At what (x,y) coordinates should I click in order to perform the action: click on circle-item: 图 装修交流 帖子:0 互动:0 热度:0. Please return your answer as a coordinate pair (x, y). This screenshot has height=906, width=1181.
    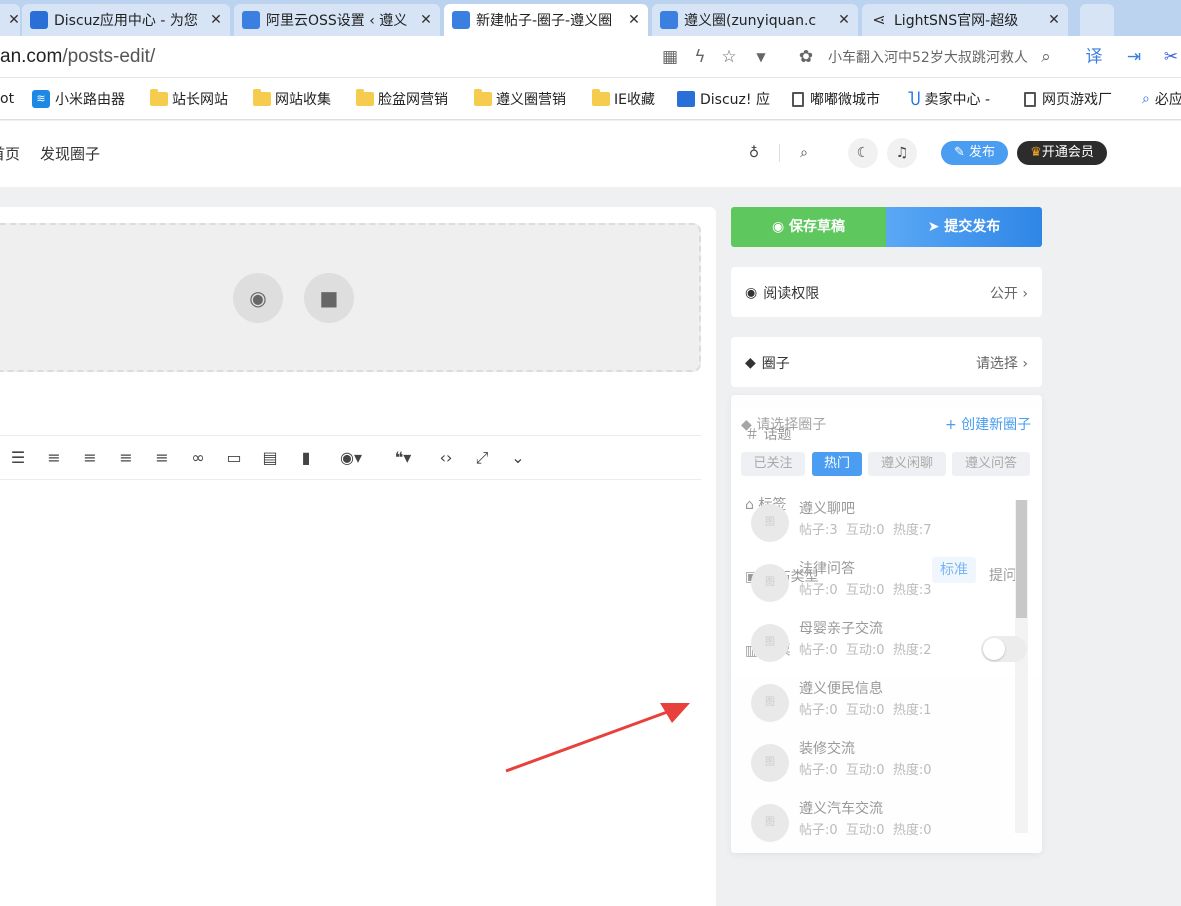
    Looking at the image, I should click on (881, 763).